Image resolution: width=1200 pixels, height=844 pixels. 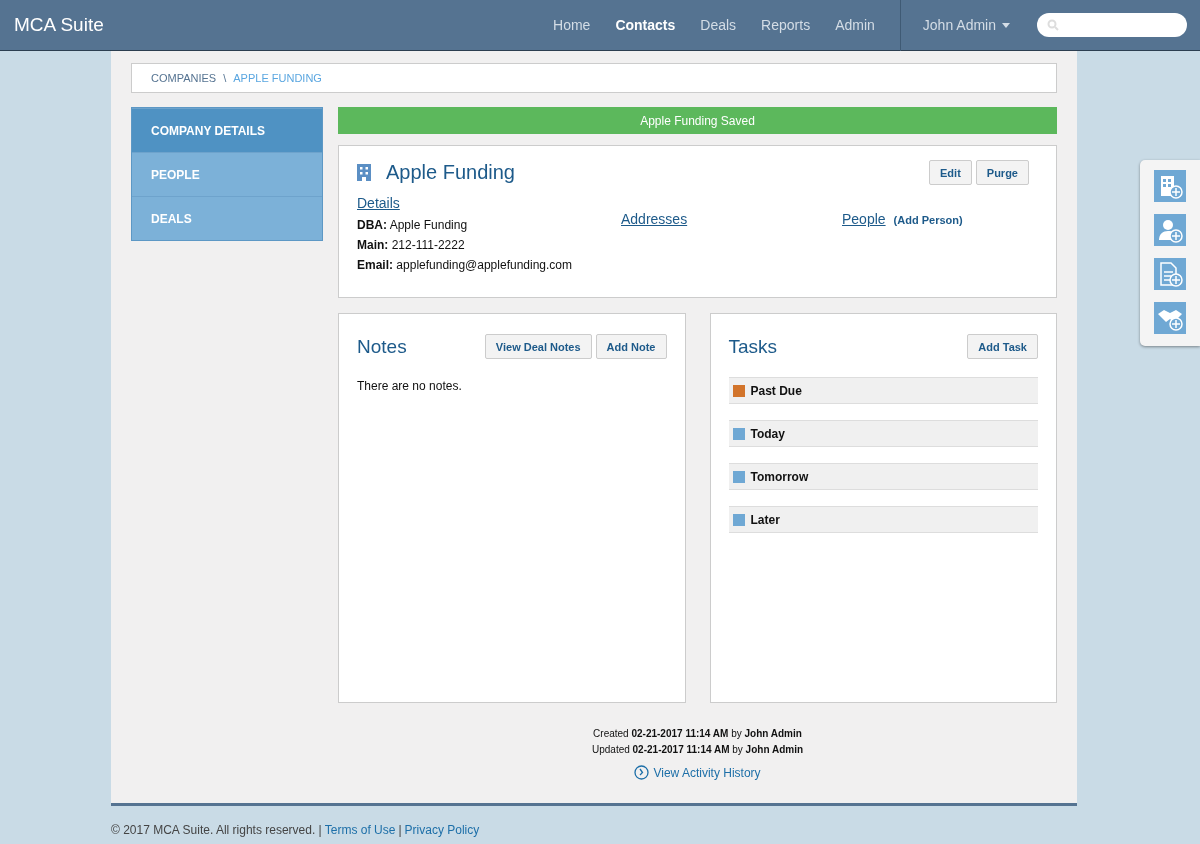 What do you see at coordinates (59, 25) in the screenshot?
I see `brand-name: MCA Suite` at bounding box center [59, 25].